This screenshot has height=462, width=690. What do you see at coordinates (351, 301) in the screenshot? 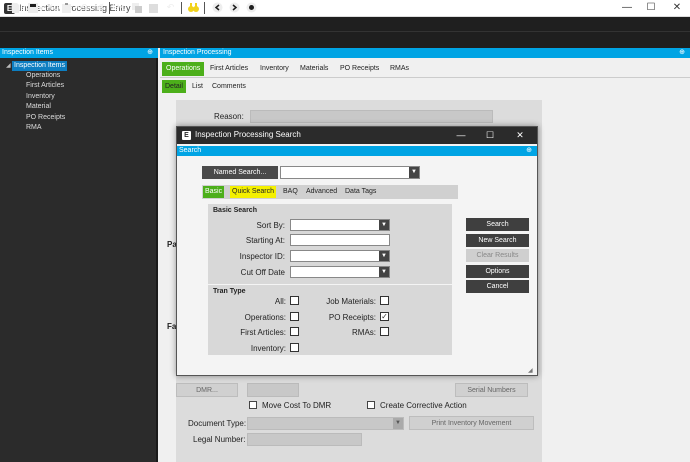
I see `job-materials-label: Job Materials:` at bounding box center [351, 301].